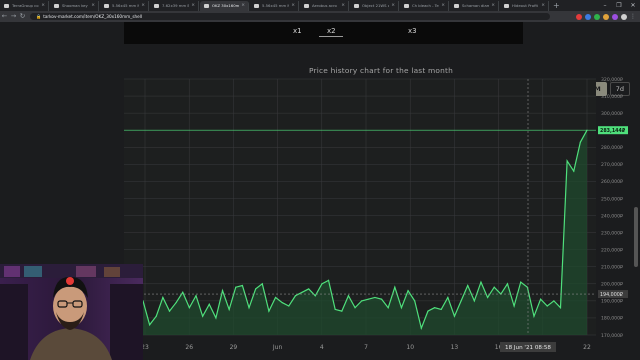 The image size is (640, 360). What do you see at coordinates (324, 6) in the screenshot?
I see `browser-tab: Aerobus acro ×` at bounding box center [324, 6].